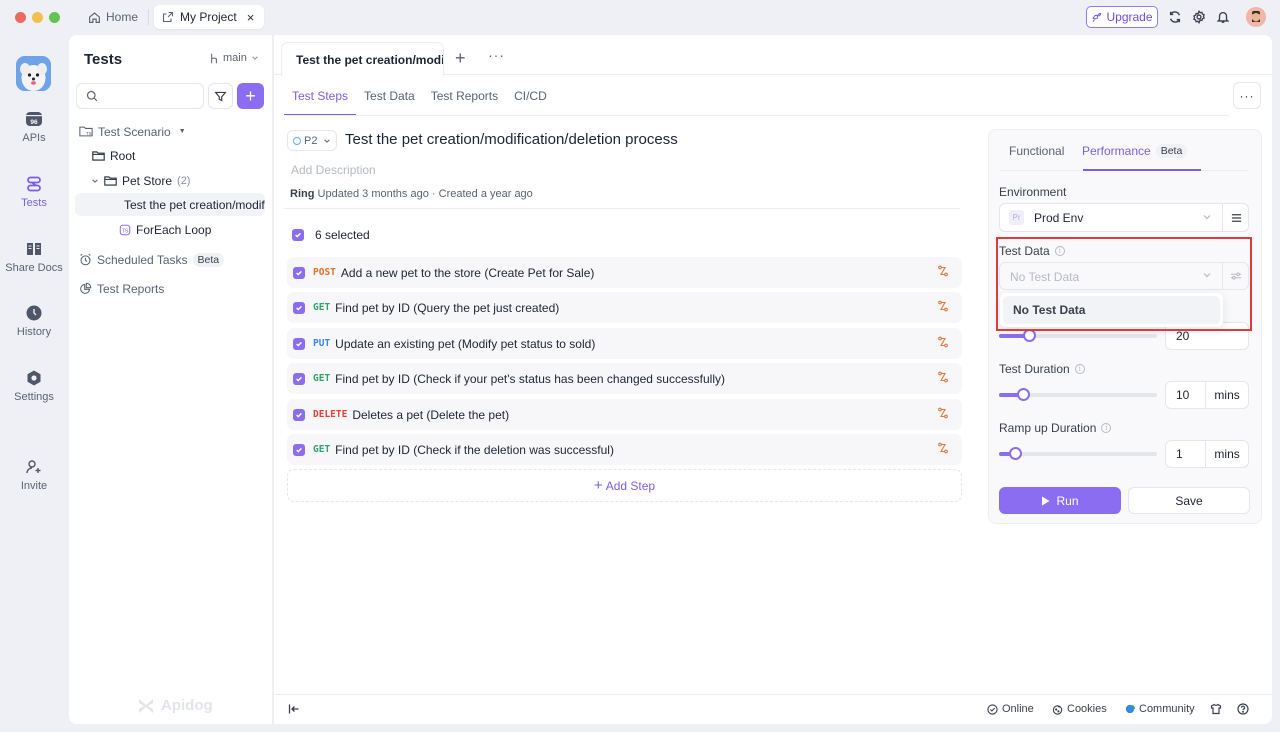  What do you see at coordinates (152, 259) in the screenshot?
I see `scheduled-tasks: Scheduled Tasks Beta` at bounding box center [152, 259].